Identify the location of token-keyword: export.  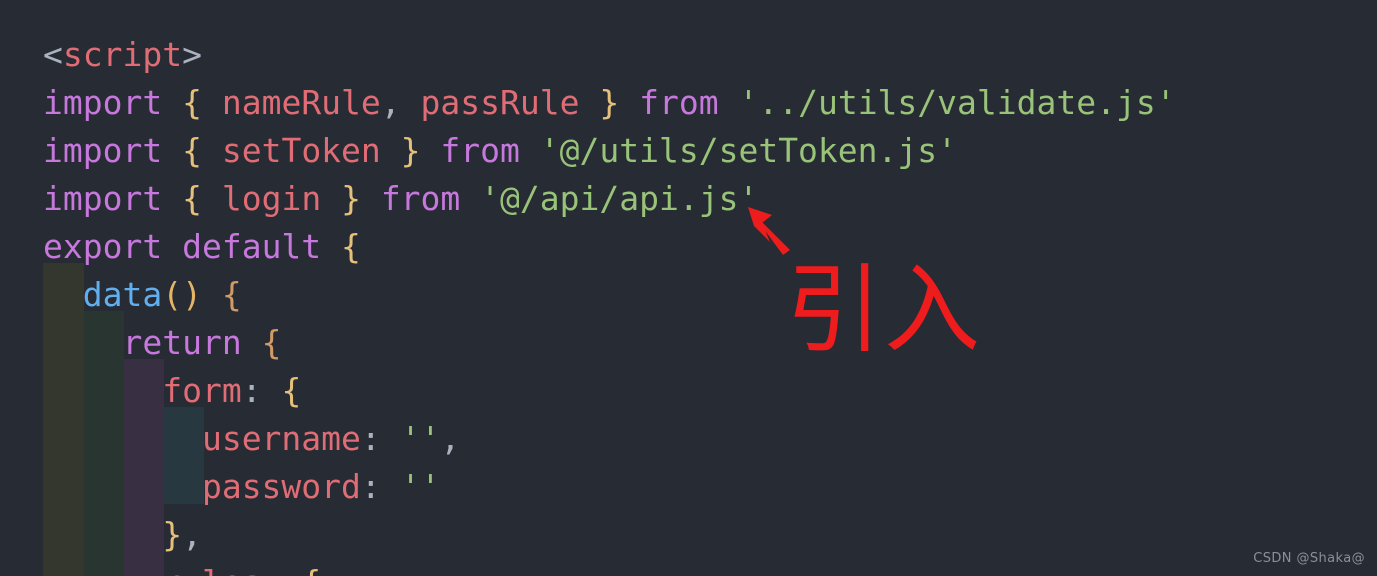
(103, 246).